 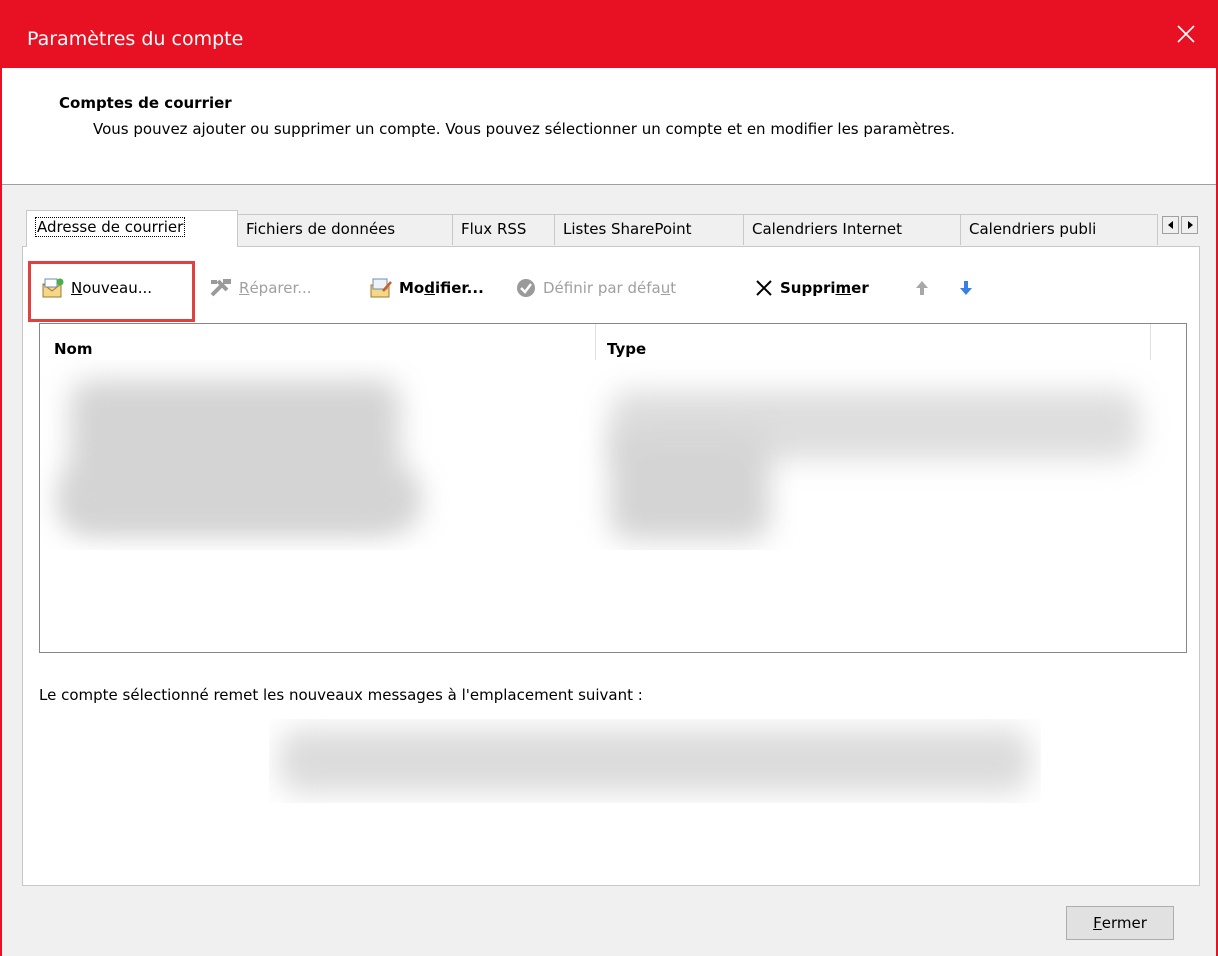 I want to click on redacted-delivery-location, so click(x=655, y=761).